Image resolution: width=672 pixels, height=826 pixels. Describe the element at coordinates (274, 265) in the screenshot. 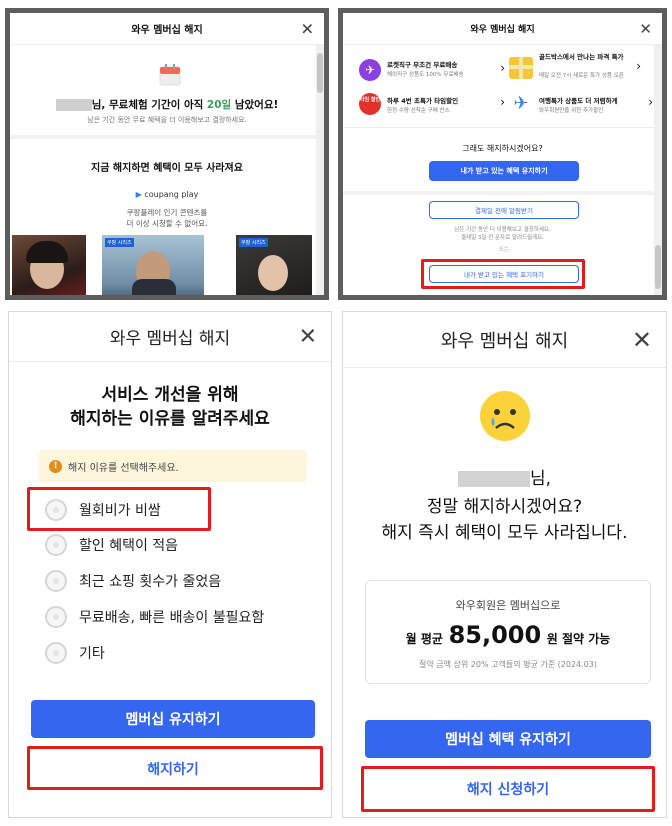

I see `poster-3: 쿠팡 시리즈` at that location.